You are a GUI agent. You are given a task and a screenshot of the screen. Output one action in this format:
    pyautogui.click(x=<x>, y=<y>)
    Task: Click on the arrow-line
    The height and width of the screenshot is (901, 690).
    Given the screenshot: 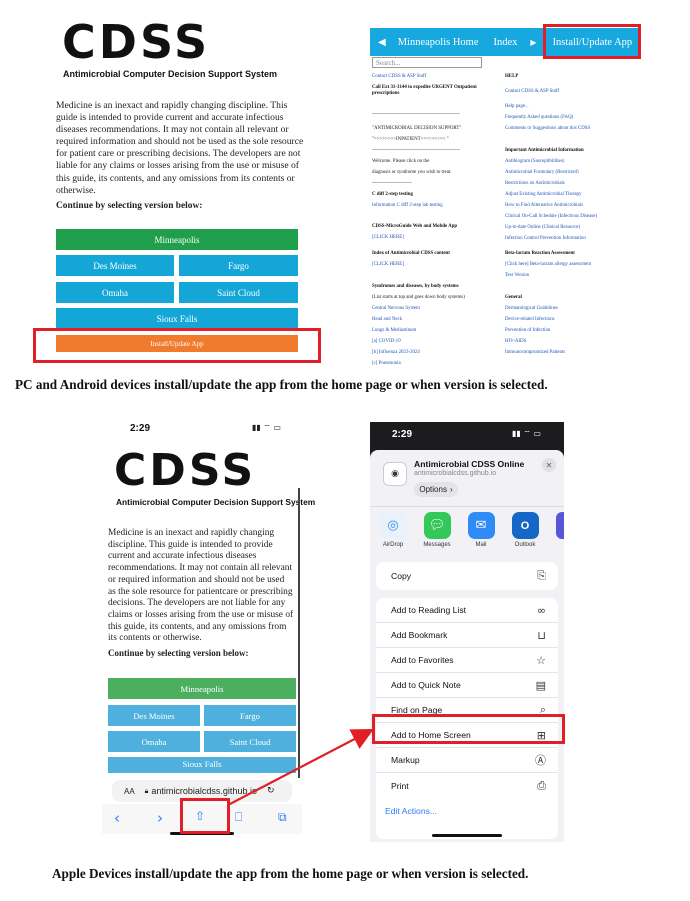 What is the action you would take?
    pyautogui.click(x=300, y=767)
    